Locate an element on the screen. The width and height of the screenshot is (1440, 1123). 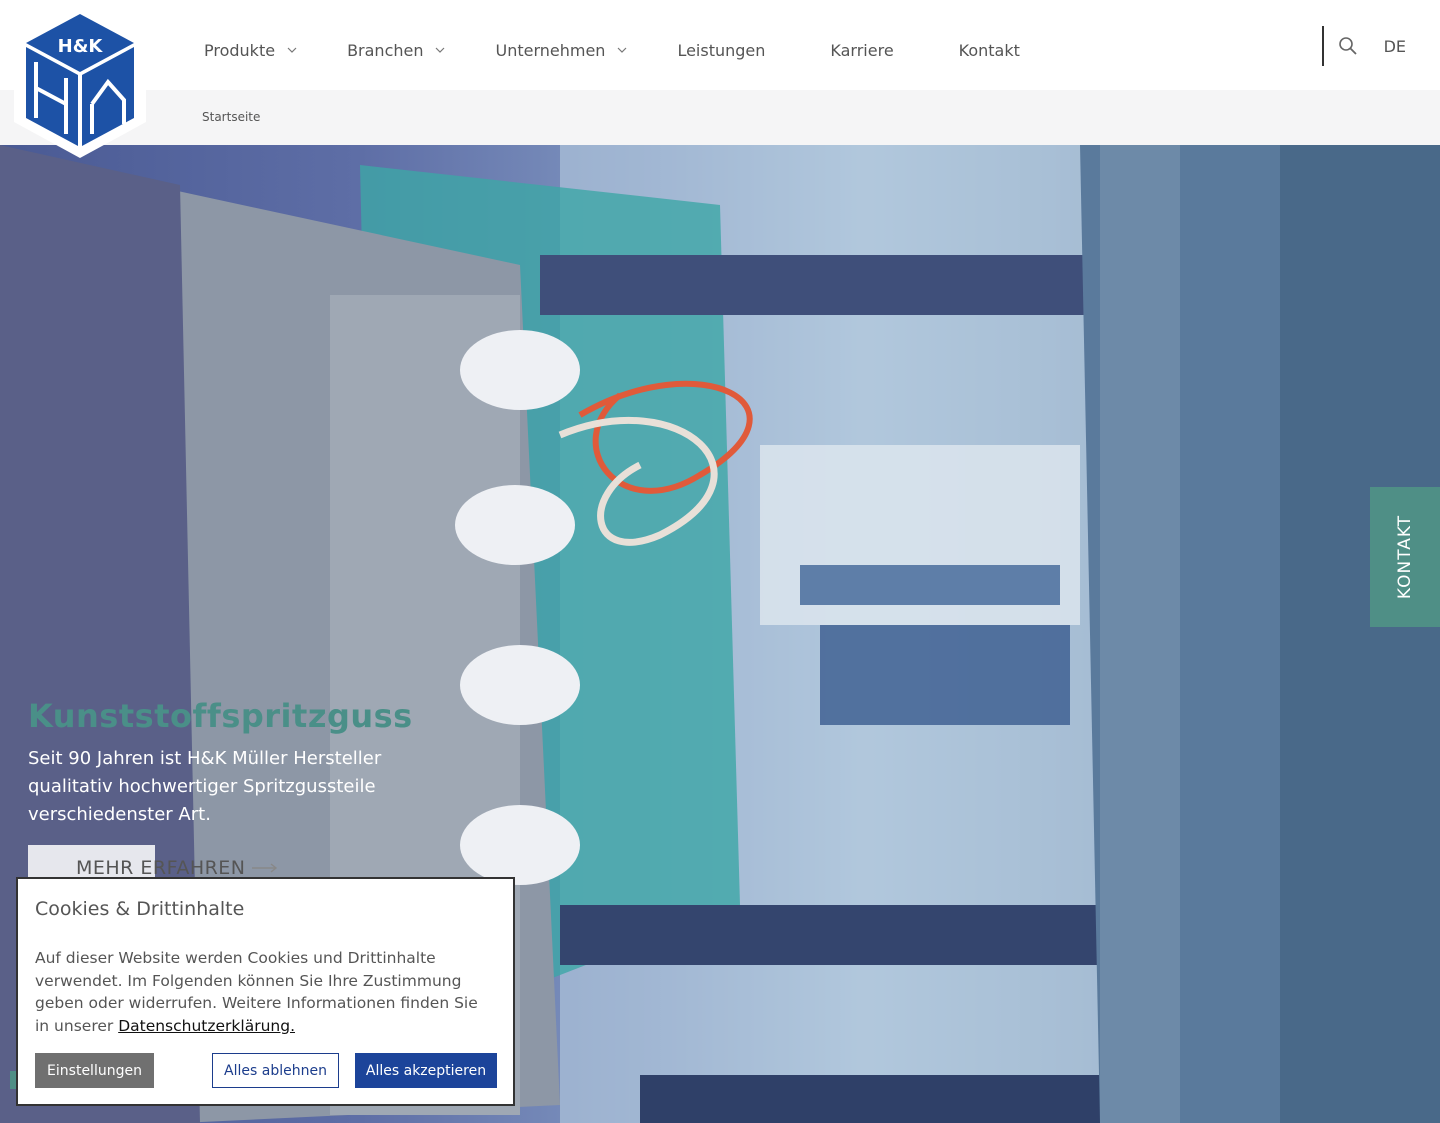
nav-item-leistungen: Leistungen is located at coordinates (721, 50).